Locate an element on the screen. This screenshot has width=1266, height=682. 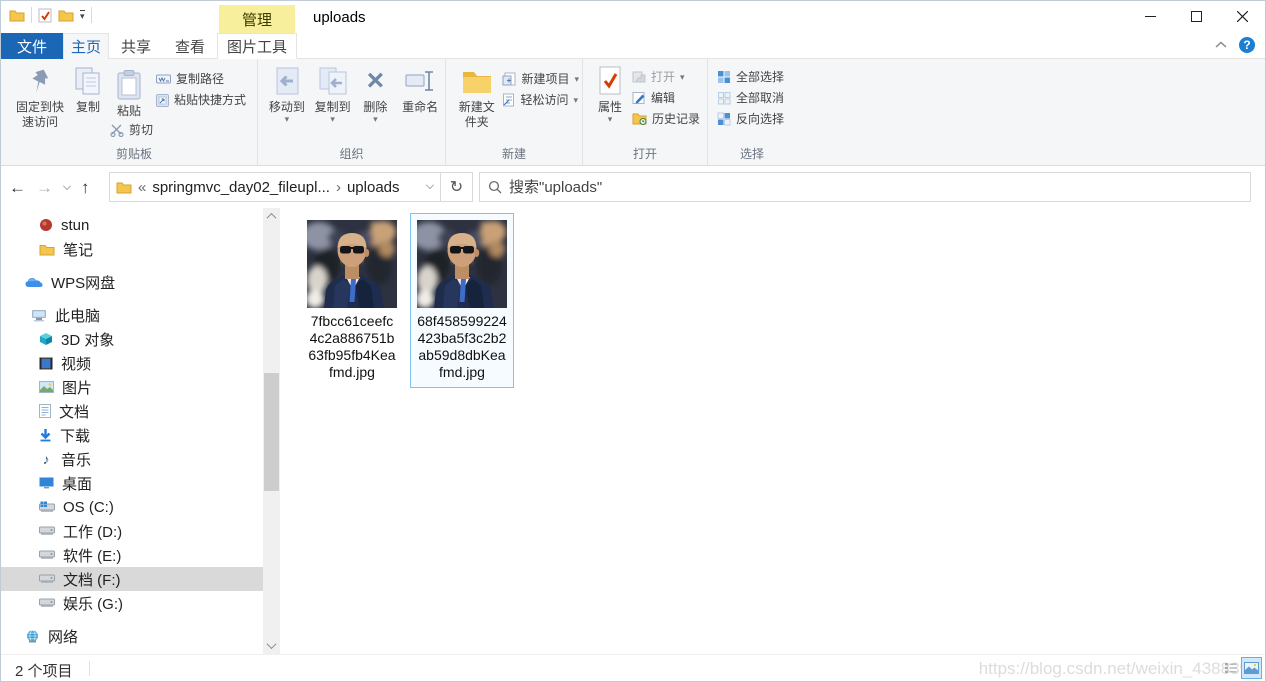
new-item-button: 新建项目 ▾ is located at coordinates (540, 78).